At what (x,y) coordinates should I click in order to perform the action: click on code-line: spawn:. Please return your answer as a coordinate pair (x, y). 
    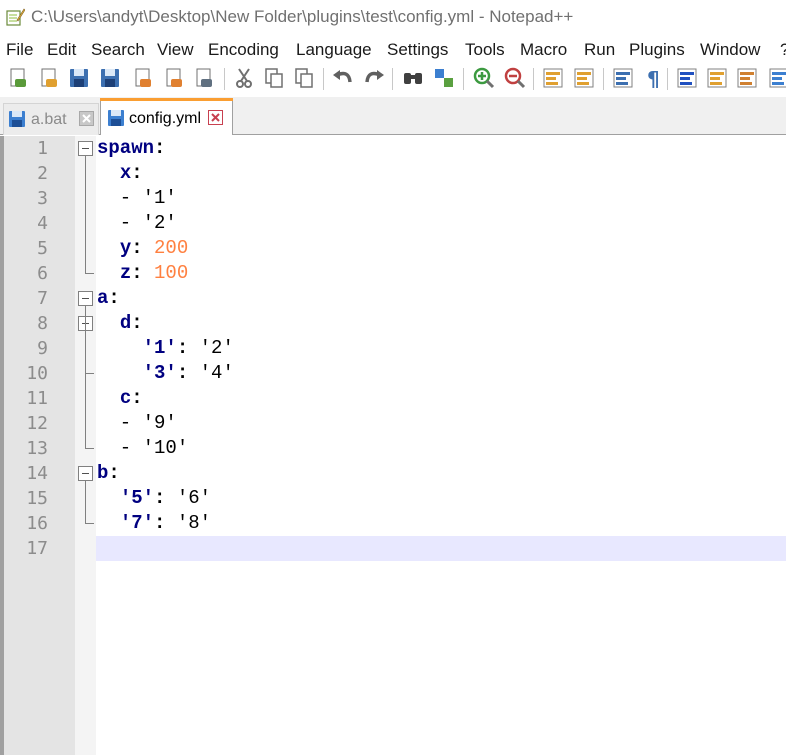
    Looking at the image, I should click on (131, 148).